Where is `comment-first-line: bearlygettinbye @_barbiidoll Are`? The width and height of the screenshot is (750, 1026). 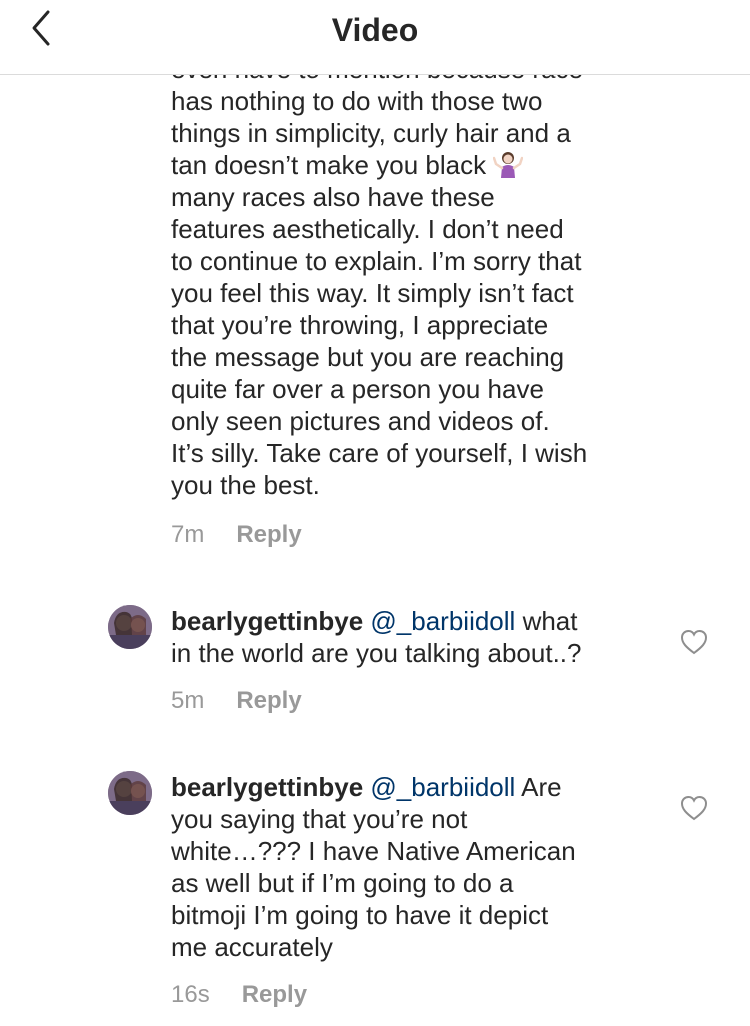
comment-first-line: bearlygettinbye @_barbiidoll Are is located at coordinates (411, 787).